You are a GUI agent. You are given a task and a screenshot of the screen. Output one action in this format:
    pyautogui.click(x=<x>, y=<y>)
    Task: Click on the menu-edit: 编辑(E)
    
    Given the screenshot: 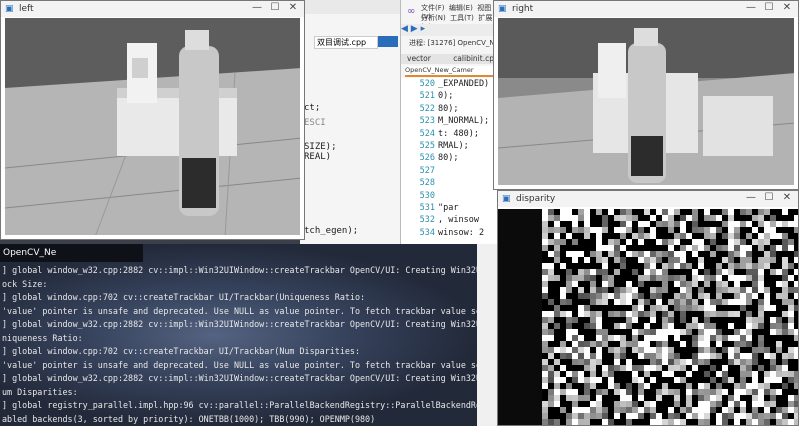 What is the action you would take?
    pyautogui.click(x=461, y=8)
    